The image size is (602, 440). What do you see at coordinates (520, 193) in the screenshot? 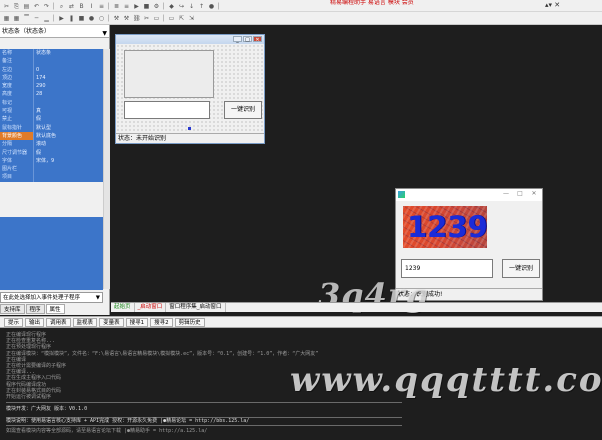
I see `maximize-button: □` at bounding box center [520, 193].